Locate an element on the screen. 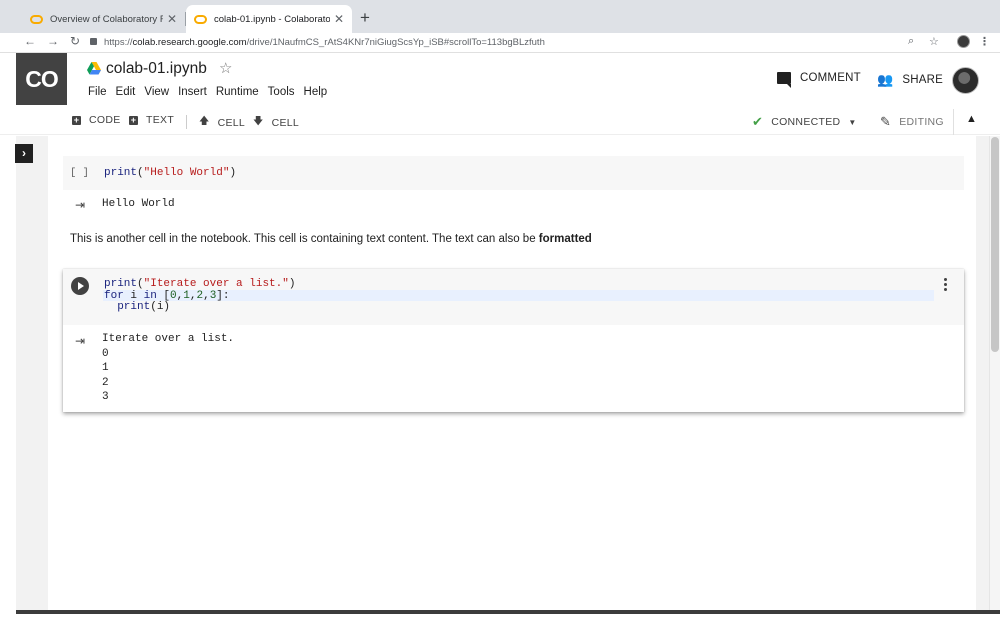 This screenshot has width=1000, height=634. mode-label: EDITING is located at coordinates (921, 122).